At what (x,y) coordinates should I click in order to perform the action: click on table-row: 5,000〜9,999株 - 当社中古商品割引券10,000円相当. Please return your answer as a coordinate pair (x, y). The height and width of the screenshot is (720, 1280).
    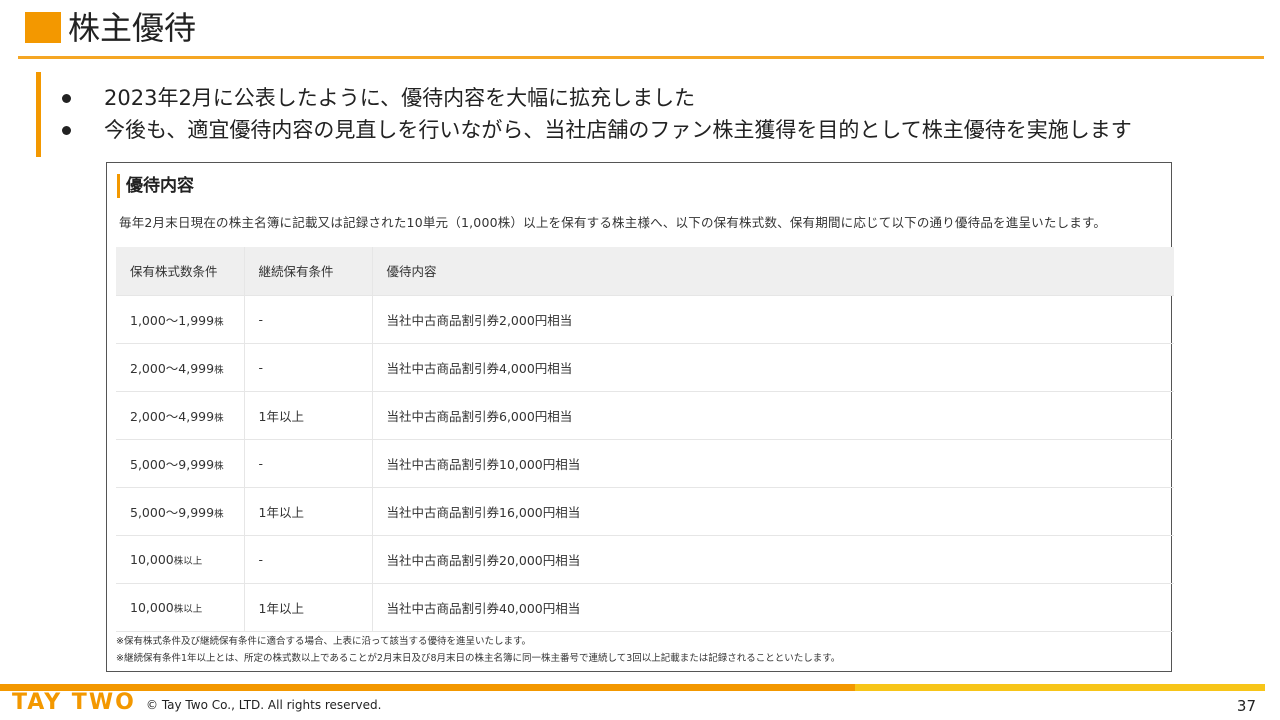
    Looking at the image, I should click on (645, 463).